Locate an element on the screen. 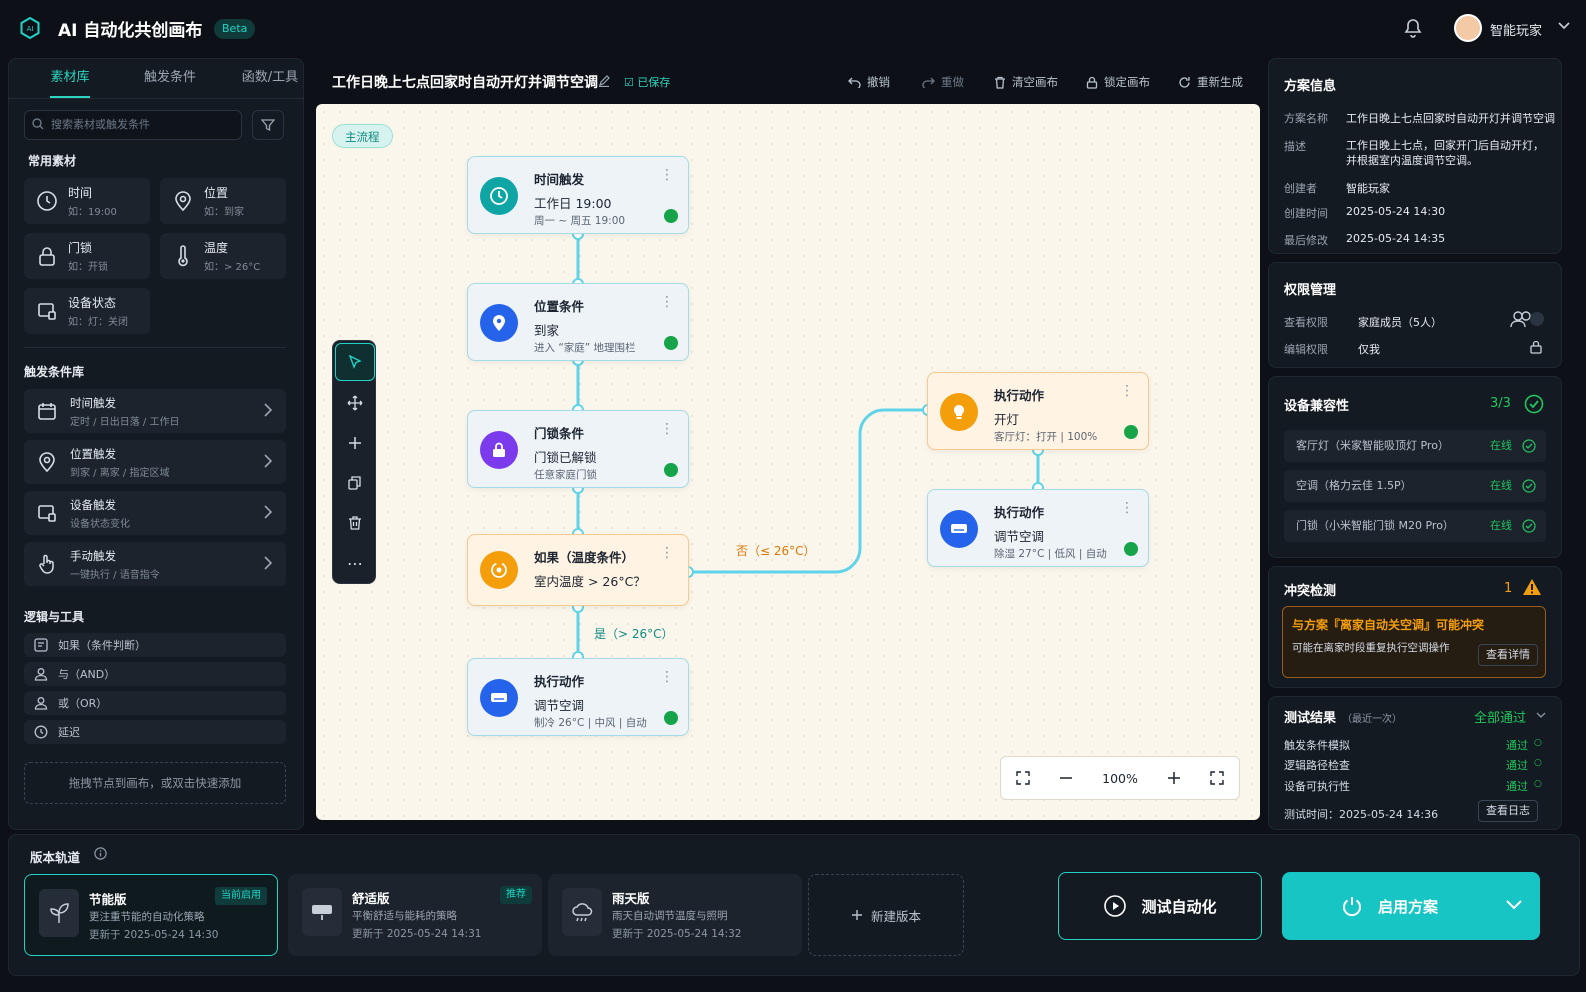 Image resolution: width=1586 pixels, height=992 pixels. lock-icon is located at coordinates (1536, 347).